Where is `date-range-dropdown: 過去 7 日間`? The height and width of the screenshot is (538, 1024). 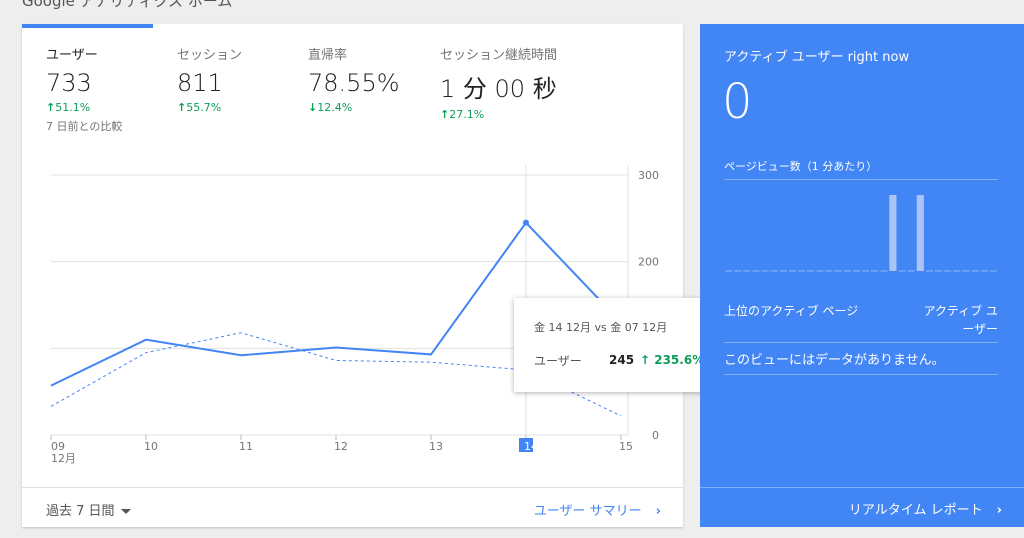 date-range-dropdown: 過去 7 日間 is located at coordinates (88, 509).